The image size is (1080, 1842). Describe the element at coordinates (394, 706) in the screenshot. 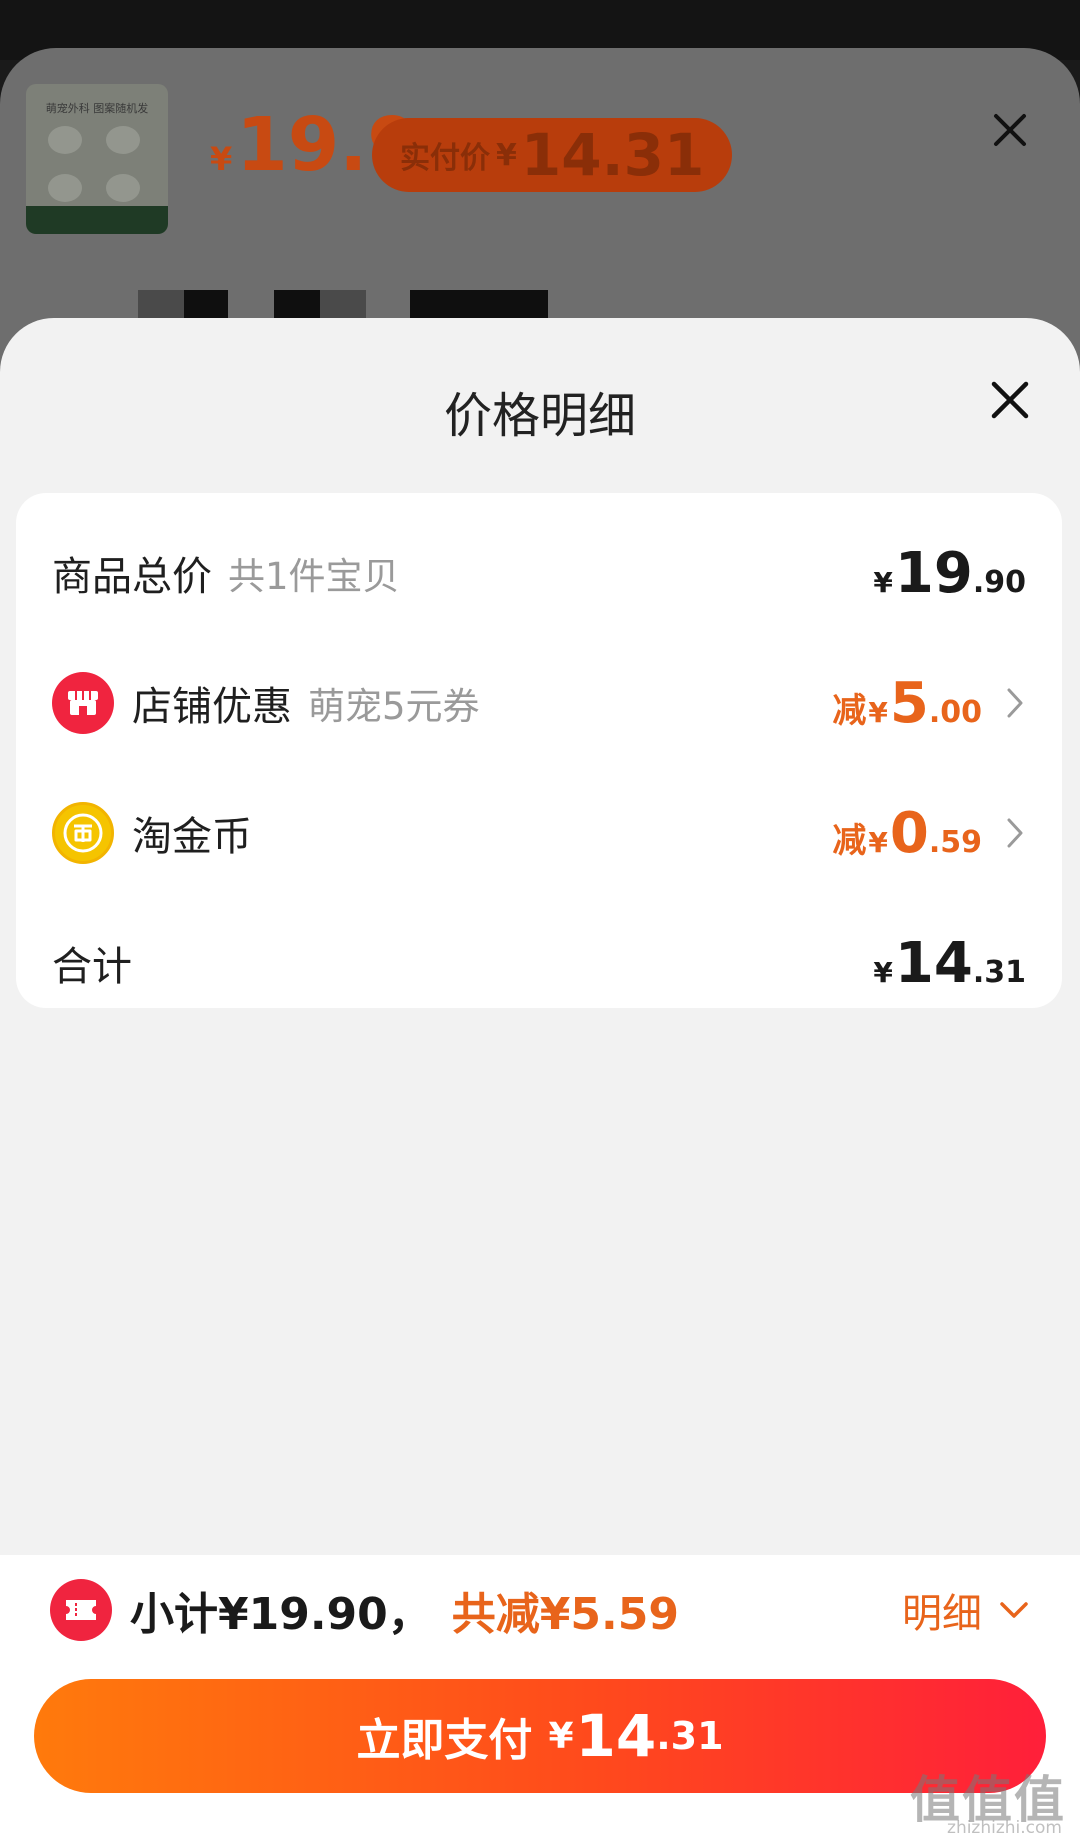

I see `coupon-name: 萌宠5元券` at that location.